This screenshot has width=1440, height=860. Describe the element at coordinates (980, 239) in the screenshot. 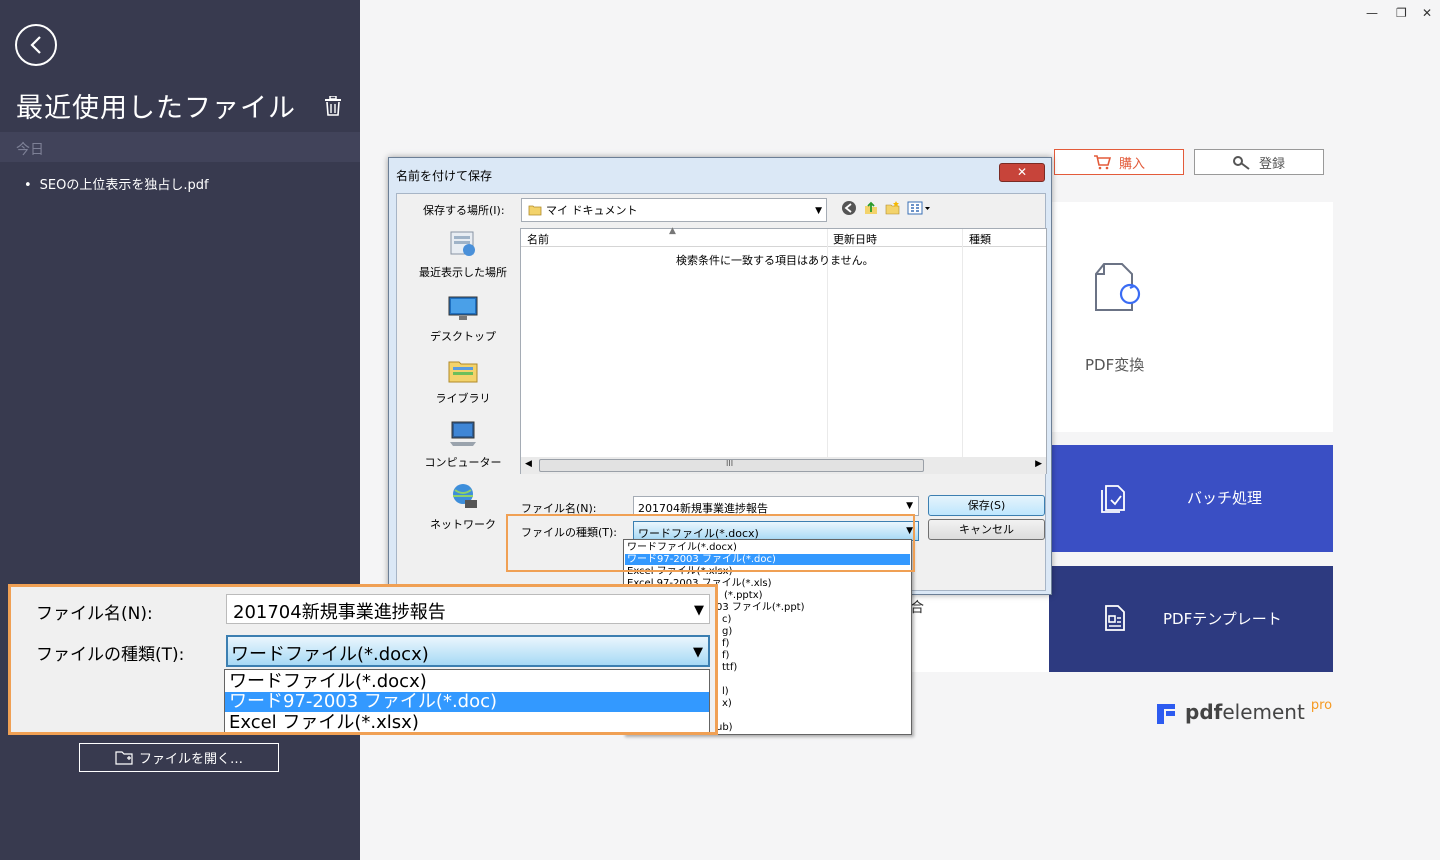

I see `column-type: 種類` at that location.